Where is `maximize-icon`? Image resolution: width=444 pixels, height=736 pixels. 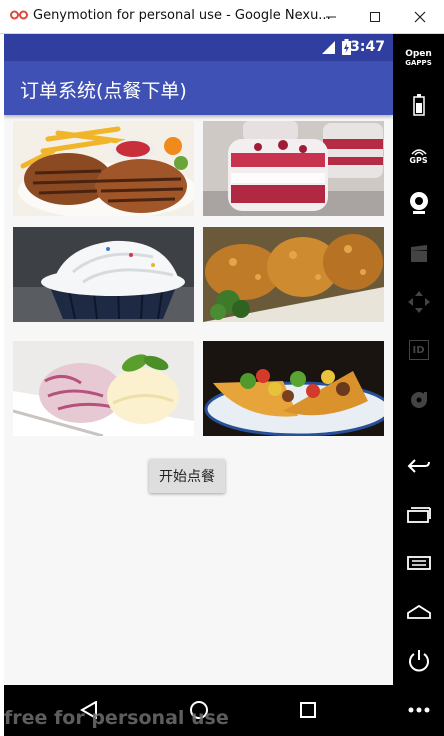 maximize-icon is located at coordinates (374, 16).